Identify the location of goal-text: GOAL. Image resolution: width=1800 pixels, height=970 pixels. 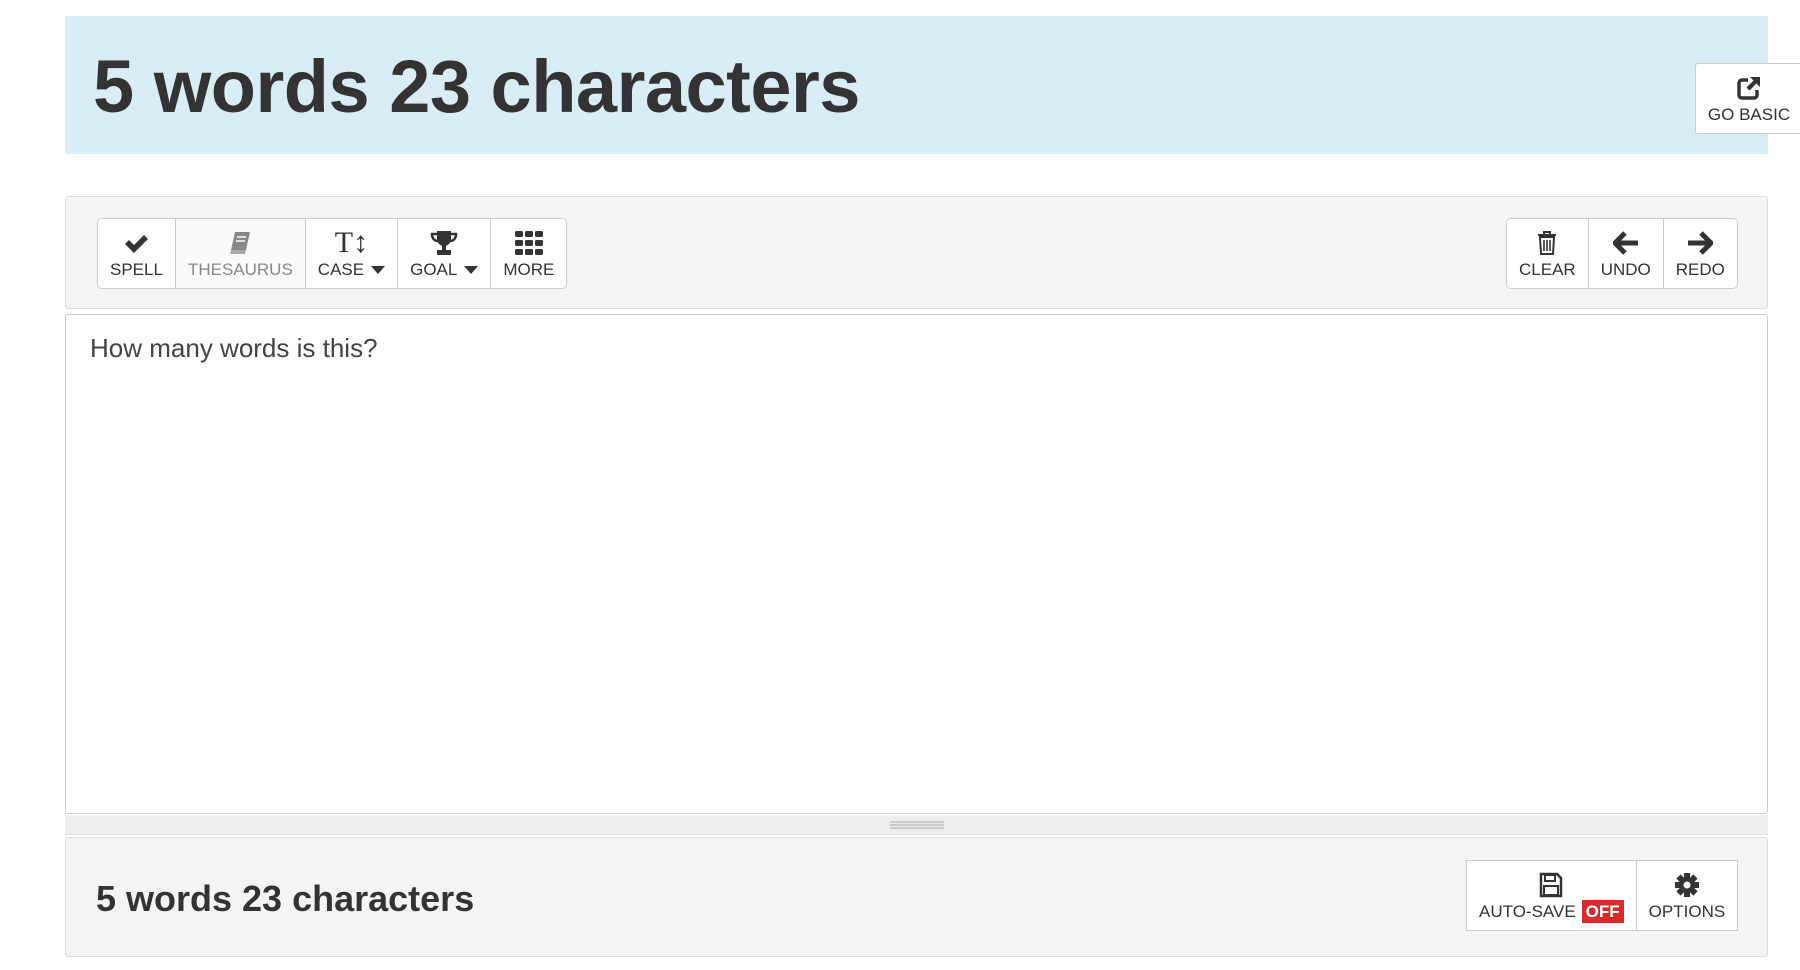
(434, 269).